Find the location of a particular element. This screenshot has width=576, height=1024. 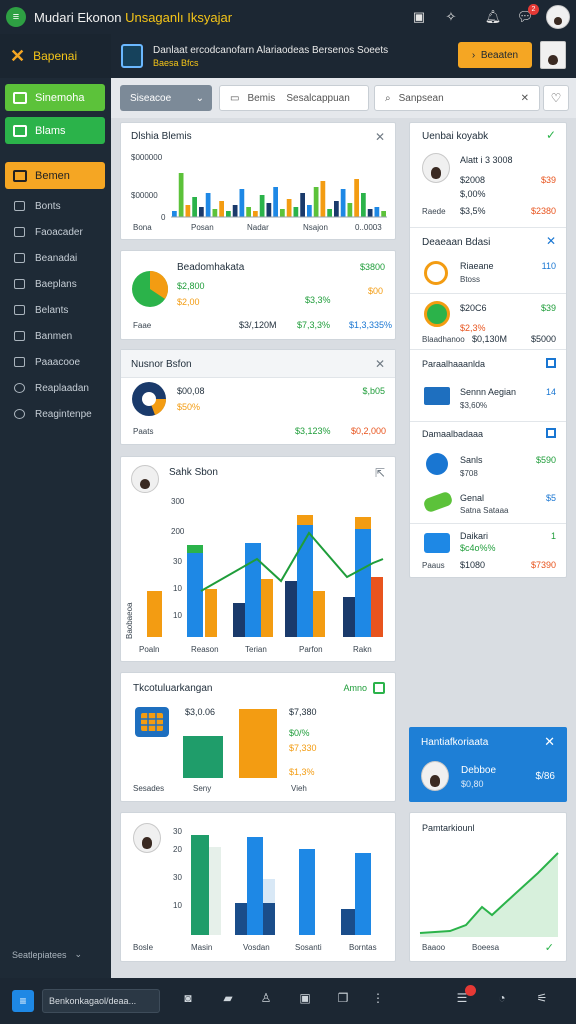

checkbox-icon is located at coordinates (379, 688).